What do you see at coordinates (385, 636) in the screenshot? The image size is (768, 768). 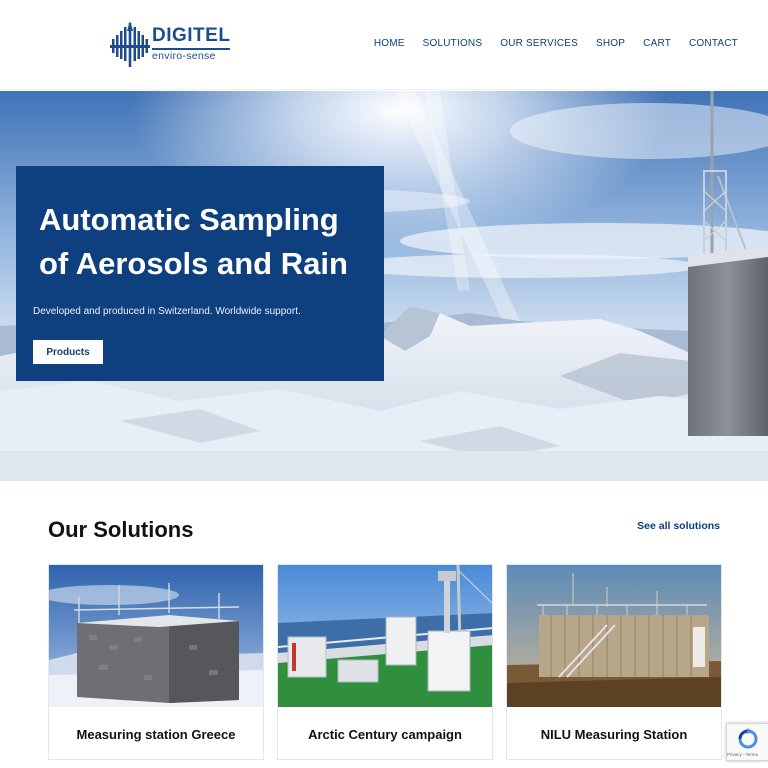 I see `arctic-century-campaign-image` at bounding box center [385, 636].